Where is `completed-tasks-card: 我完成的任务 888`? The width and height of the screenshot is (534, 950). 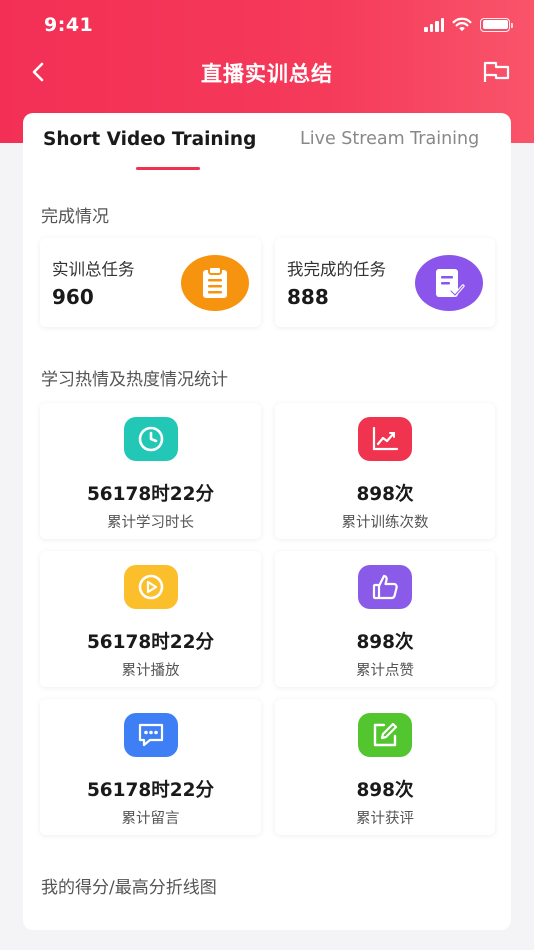
completed-tasks-card: 我完成的任务 888 is located at coordinates (385, 282).